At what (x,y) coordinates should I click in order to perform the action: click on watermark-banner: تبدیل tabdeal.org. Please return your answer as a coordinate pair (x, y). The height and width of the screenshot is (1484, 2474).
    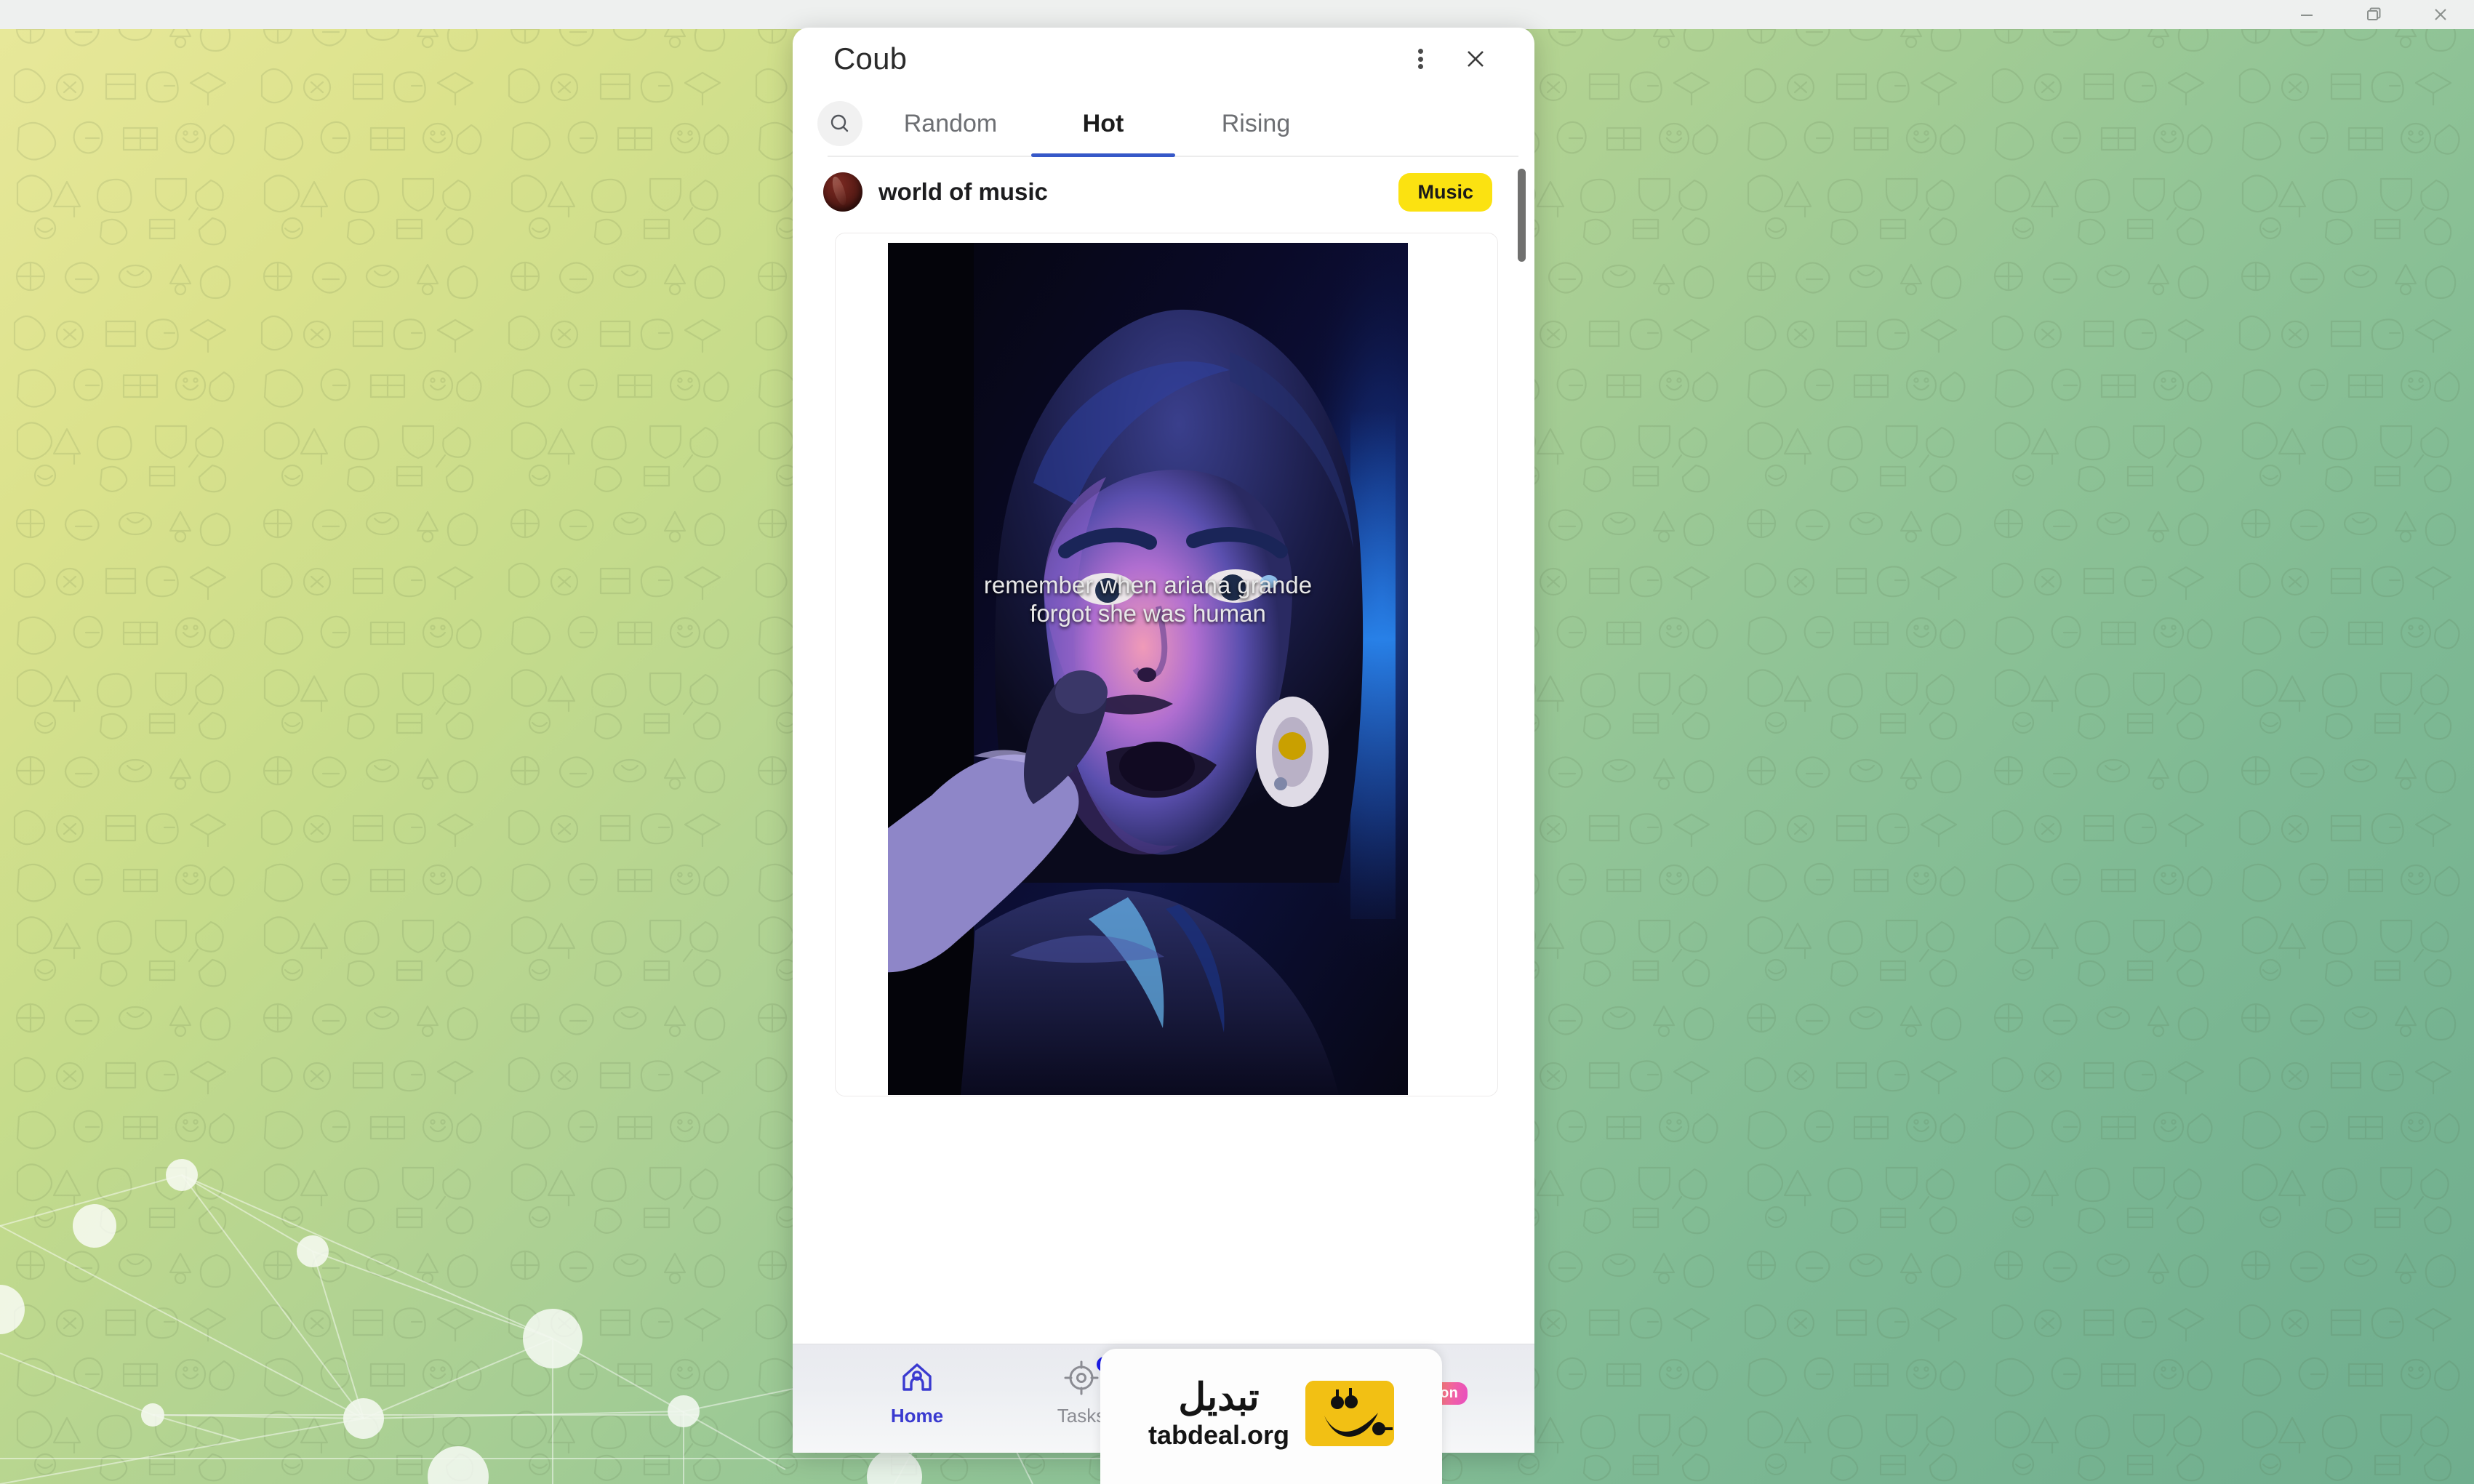
    Looking at the image, I should click on (1271, 1416).